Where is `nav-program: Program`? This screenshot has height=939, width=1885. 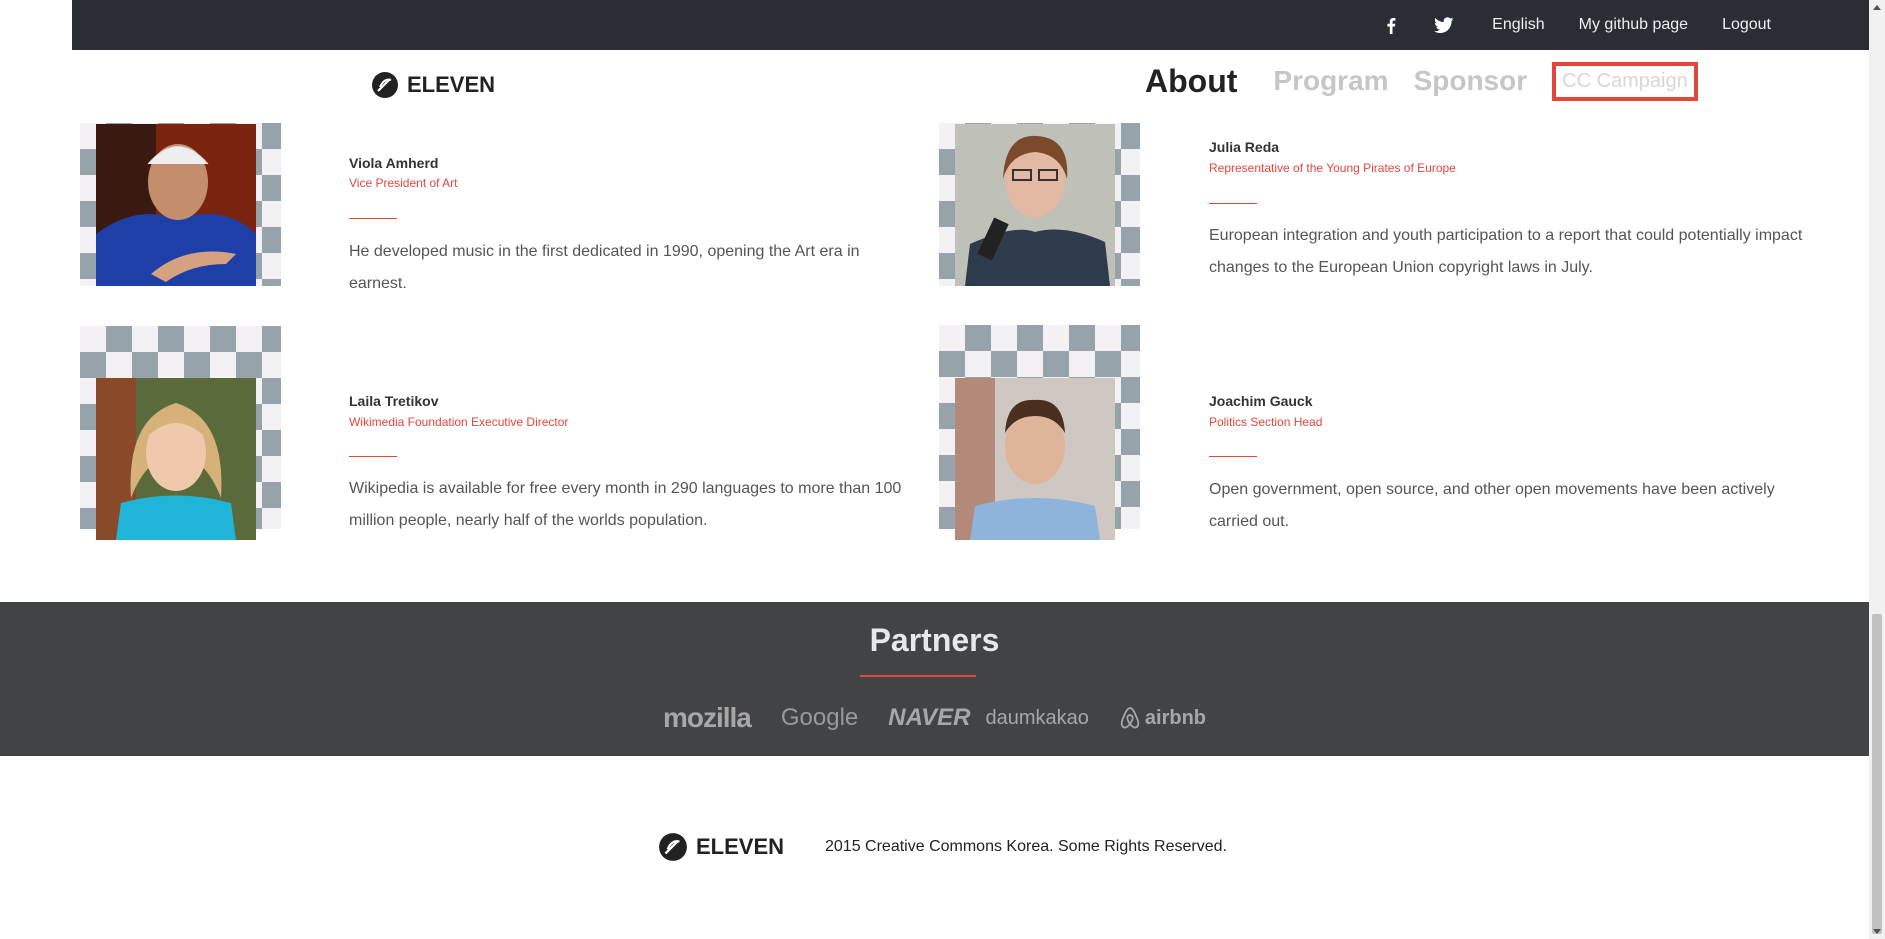 nav-program: Program is located at coordinates (1330, 81).